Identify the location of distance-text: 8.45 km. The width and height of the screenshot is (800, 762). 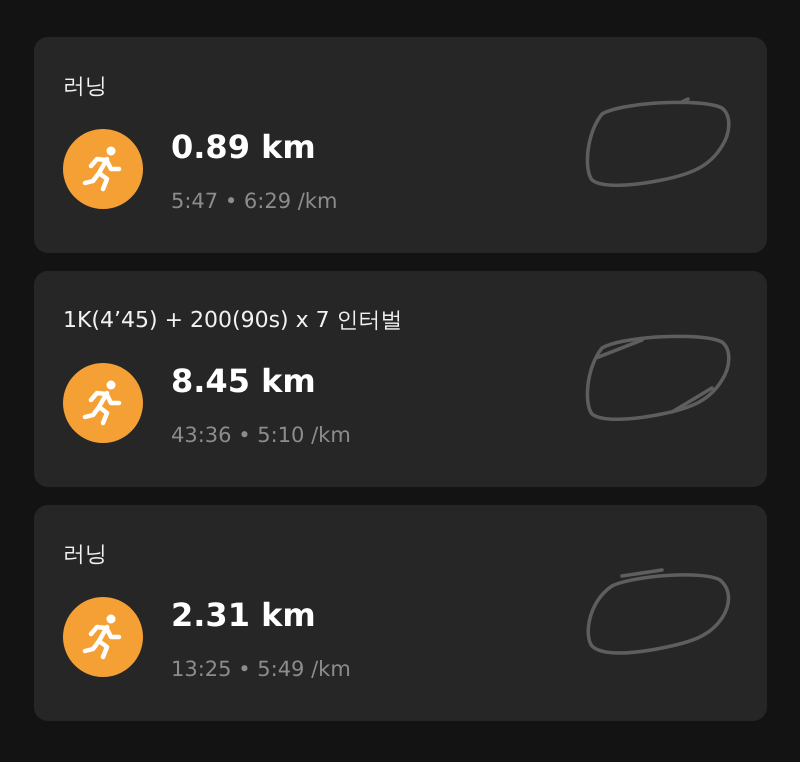
(244, 381).